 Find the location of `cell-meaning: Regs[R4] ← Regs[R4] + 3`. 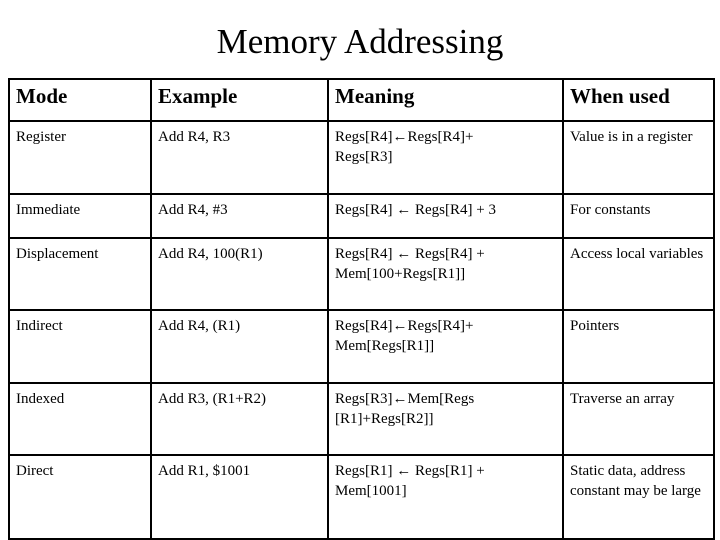

cell-meaning: Regs[R4] ← Regs[R4] + 3 is located at coordinates (445, 216).